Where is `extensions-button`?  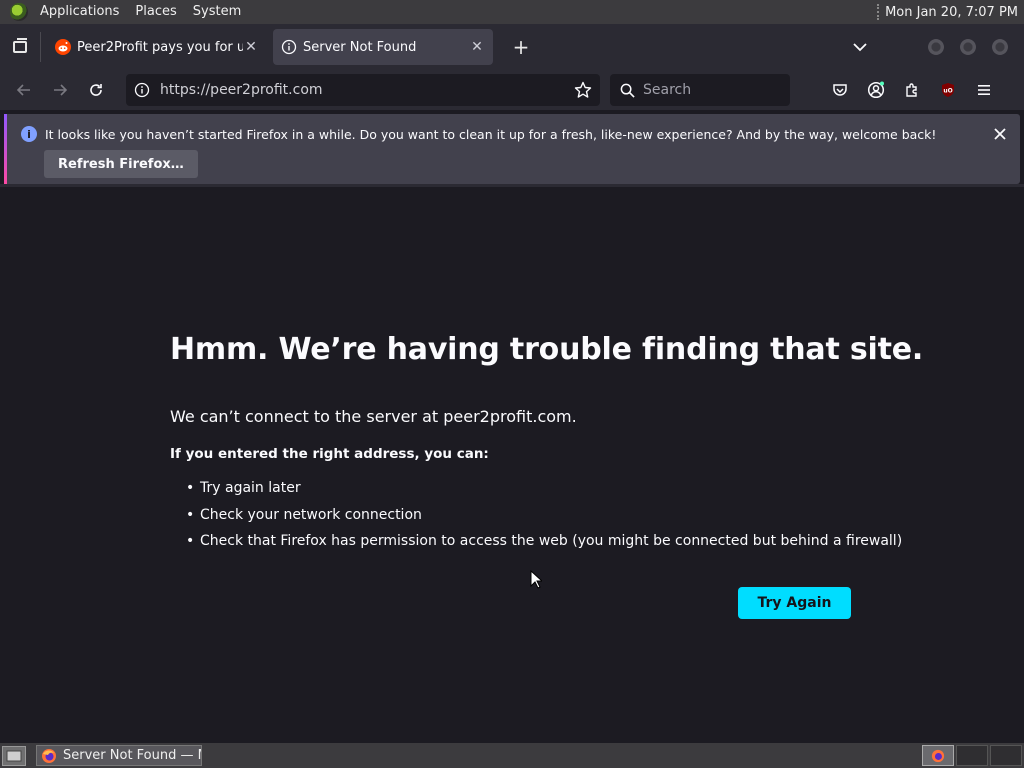 extensions-button is located at coordinates (912, 90).